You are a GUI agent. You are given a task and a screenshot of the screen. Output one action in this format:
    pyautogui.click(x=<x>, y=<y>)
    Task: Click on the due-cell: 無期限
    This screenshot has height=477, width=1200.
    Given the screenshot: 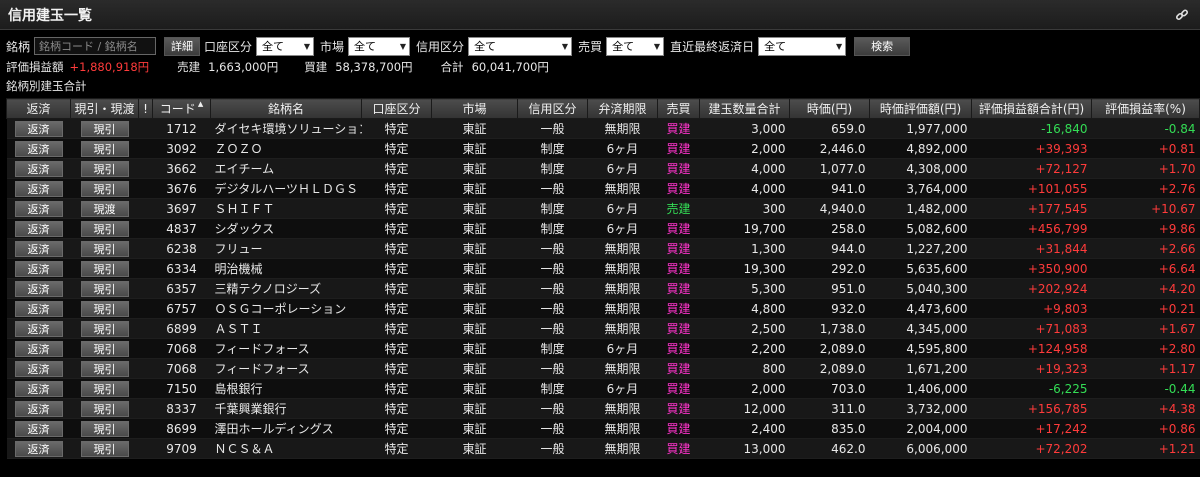 What is the action you would take?
    pyautogui.click(x=622, y=448)
    